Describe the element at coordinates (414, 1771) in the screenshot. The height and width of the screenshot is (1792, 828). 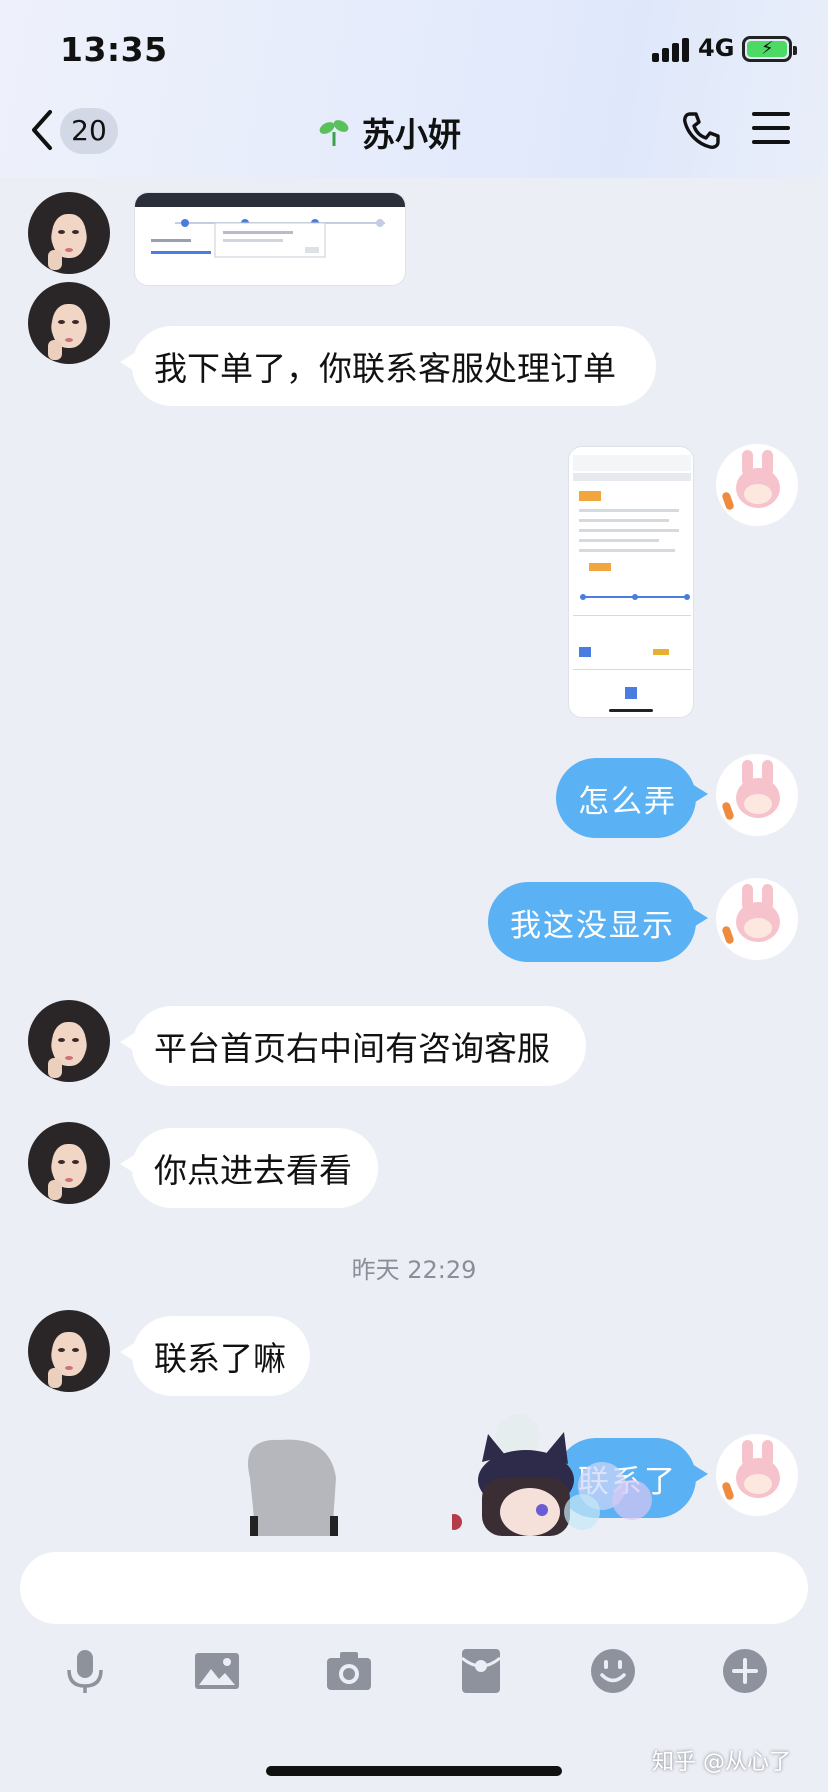
I see `home-indicator` at that location.